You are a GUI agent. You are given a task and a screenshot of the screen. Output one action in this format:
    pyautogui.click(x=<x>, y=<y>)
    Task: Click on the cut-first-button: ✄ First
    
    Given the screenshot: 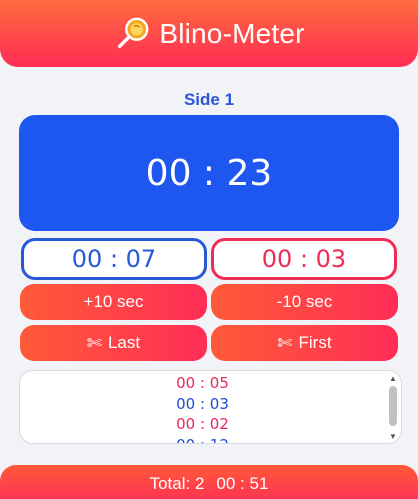 What is the action you would take?
    pyautogui.click(x=304, y=343)
    